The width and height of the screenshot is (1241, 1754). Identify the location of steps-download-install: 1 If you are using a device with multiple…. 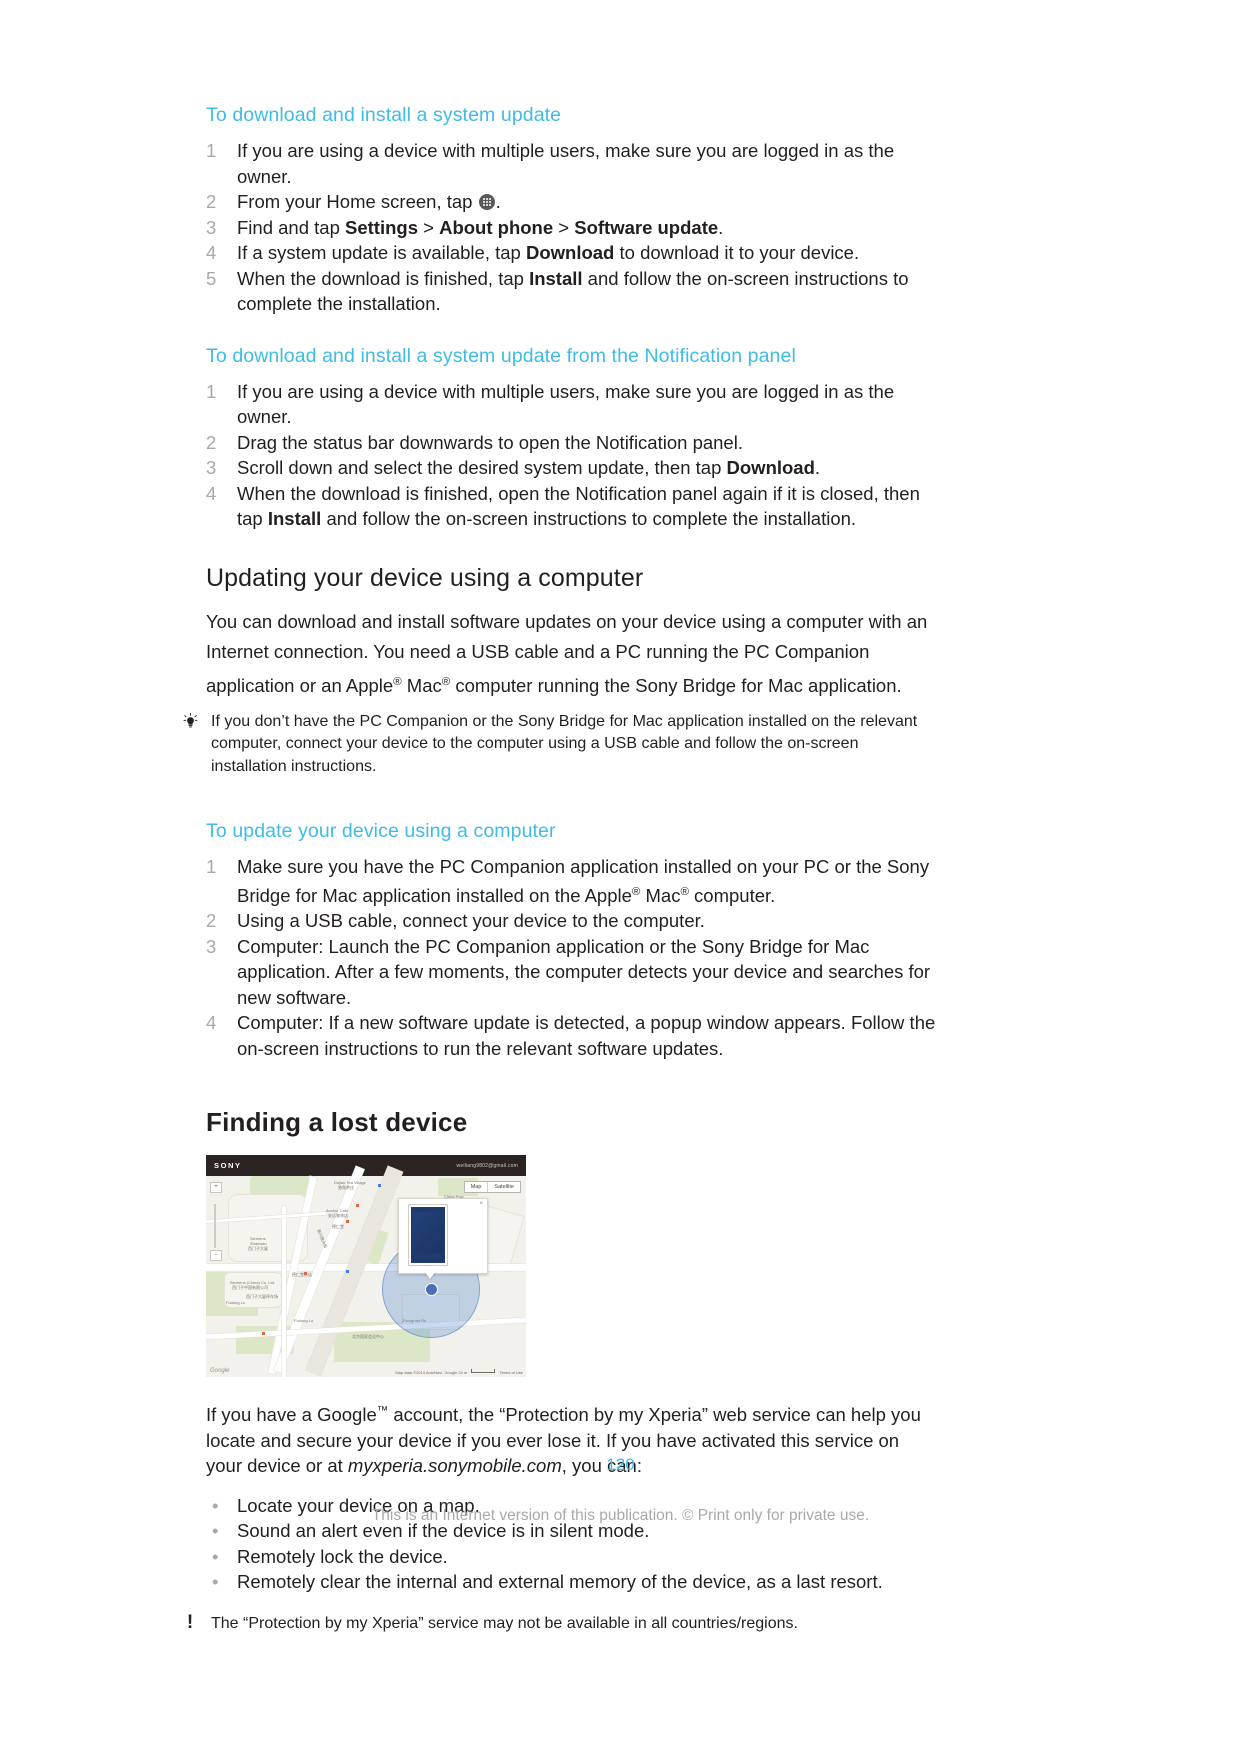
(571, 227).